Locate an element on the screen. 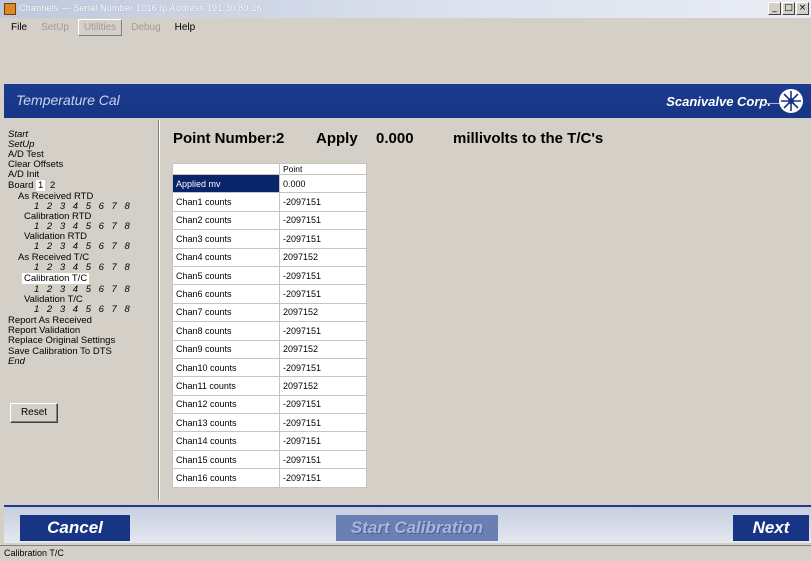 The image size is (811, 561). table-row: Chan6 counts -2097151 is located at coordinates (269, 294).